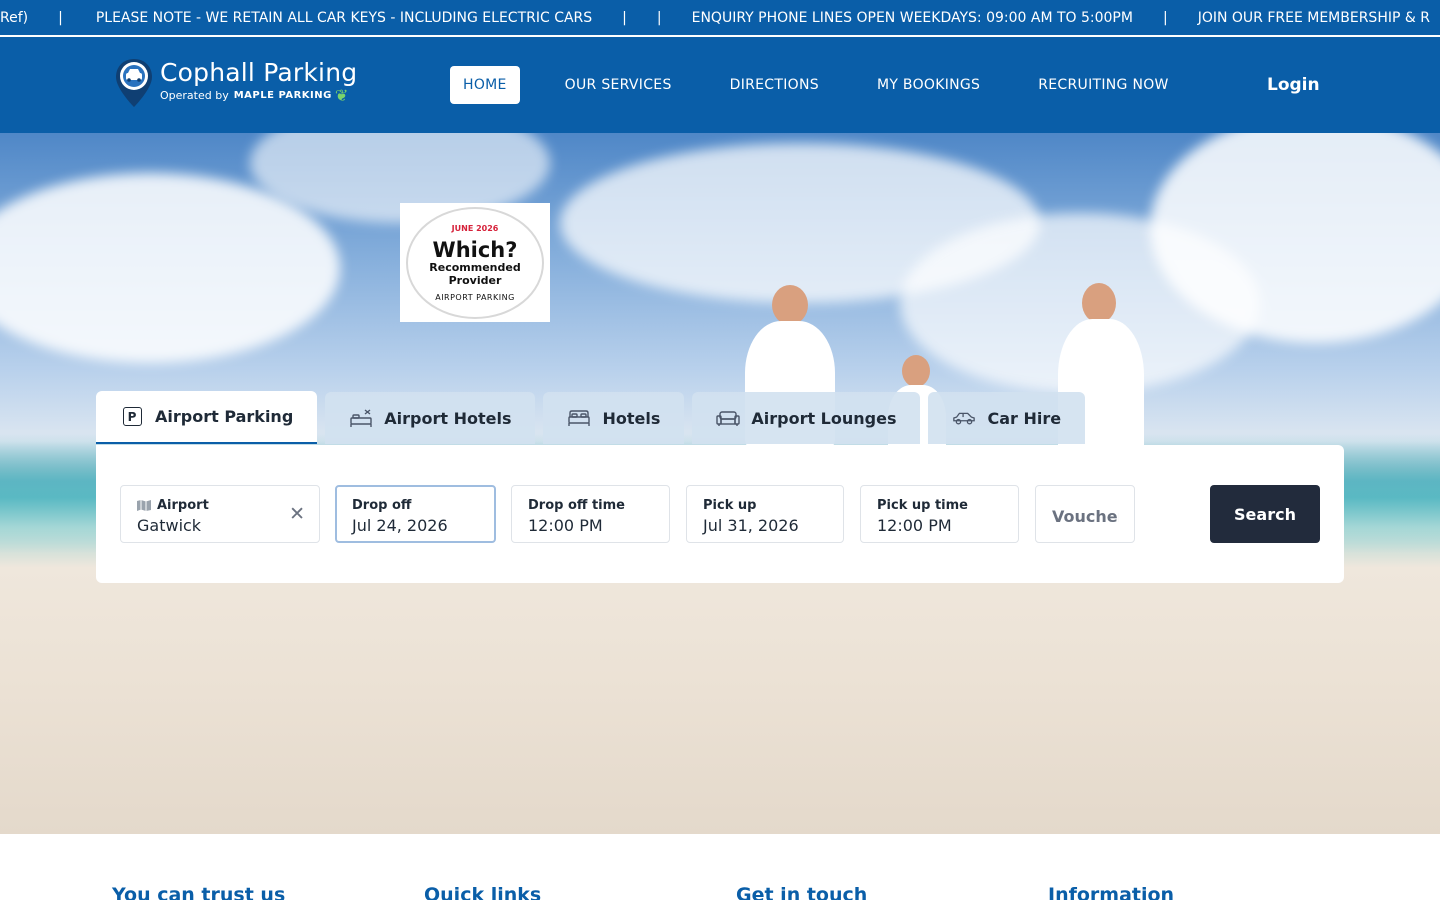 Image resolution: width=1440 pixels, height=900 pixels. Describe the element at coordinates (14, 18) in the screenshot. I see `ticker-item: Ref)` at that location.